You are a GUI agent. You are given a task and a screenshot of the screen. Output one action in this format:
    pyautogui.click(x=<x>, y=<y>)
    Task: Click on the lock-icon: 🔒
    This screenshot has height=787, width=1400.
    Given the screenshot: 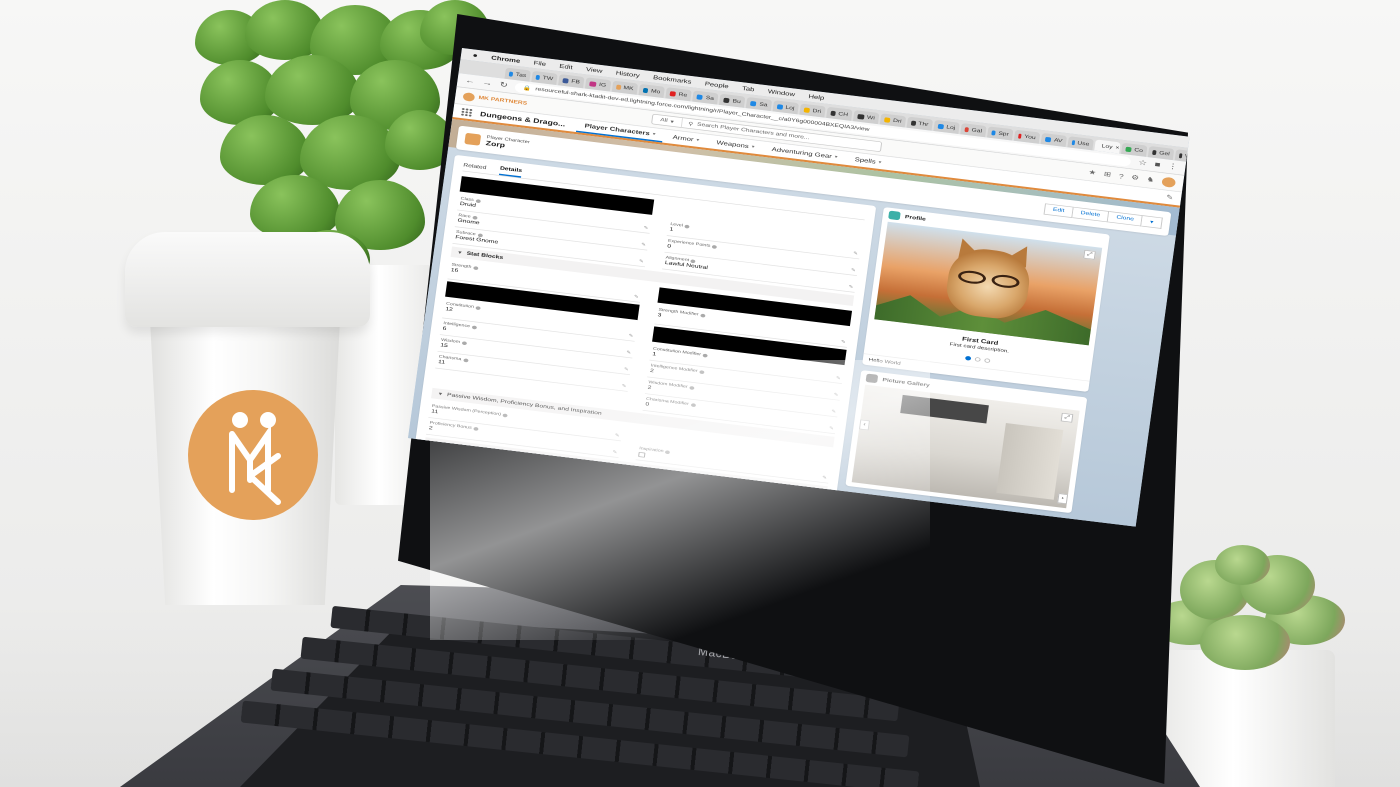 What is the action you would take?
    pyautogui.click(x=527, y=88)
    